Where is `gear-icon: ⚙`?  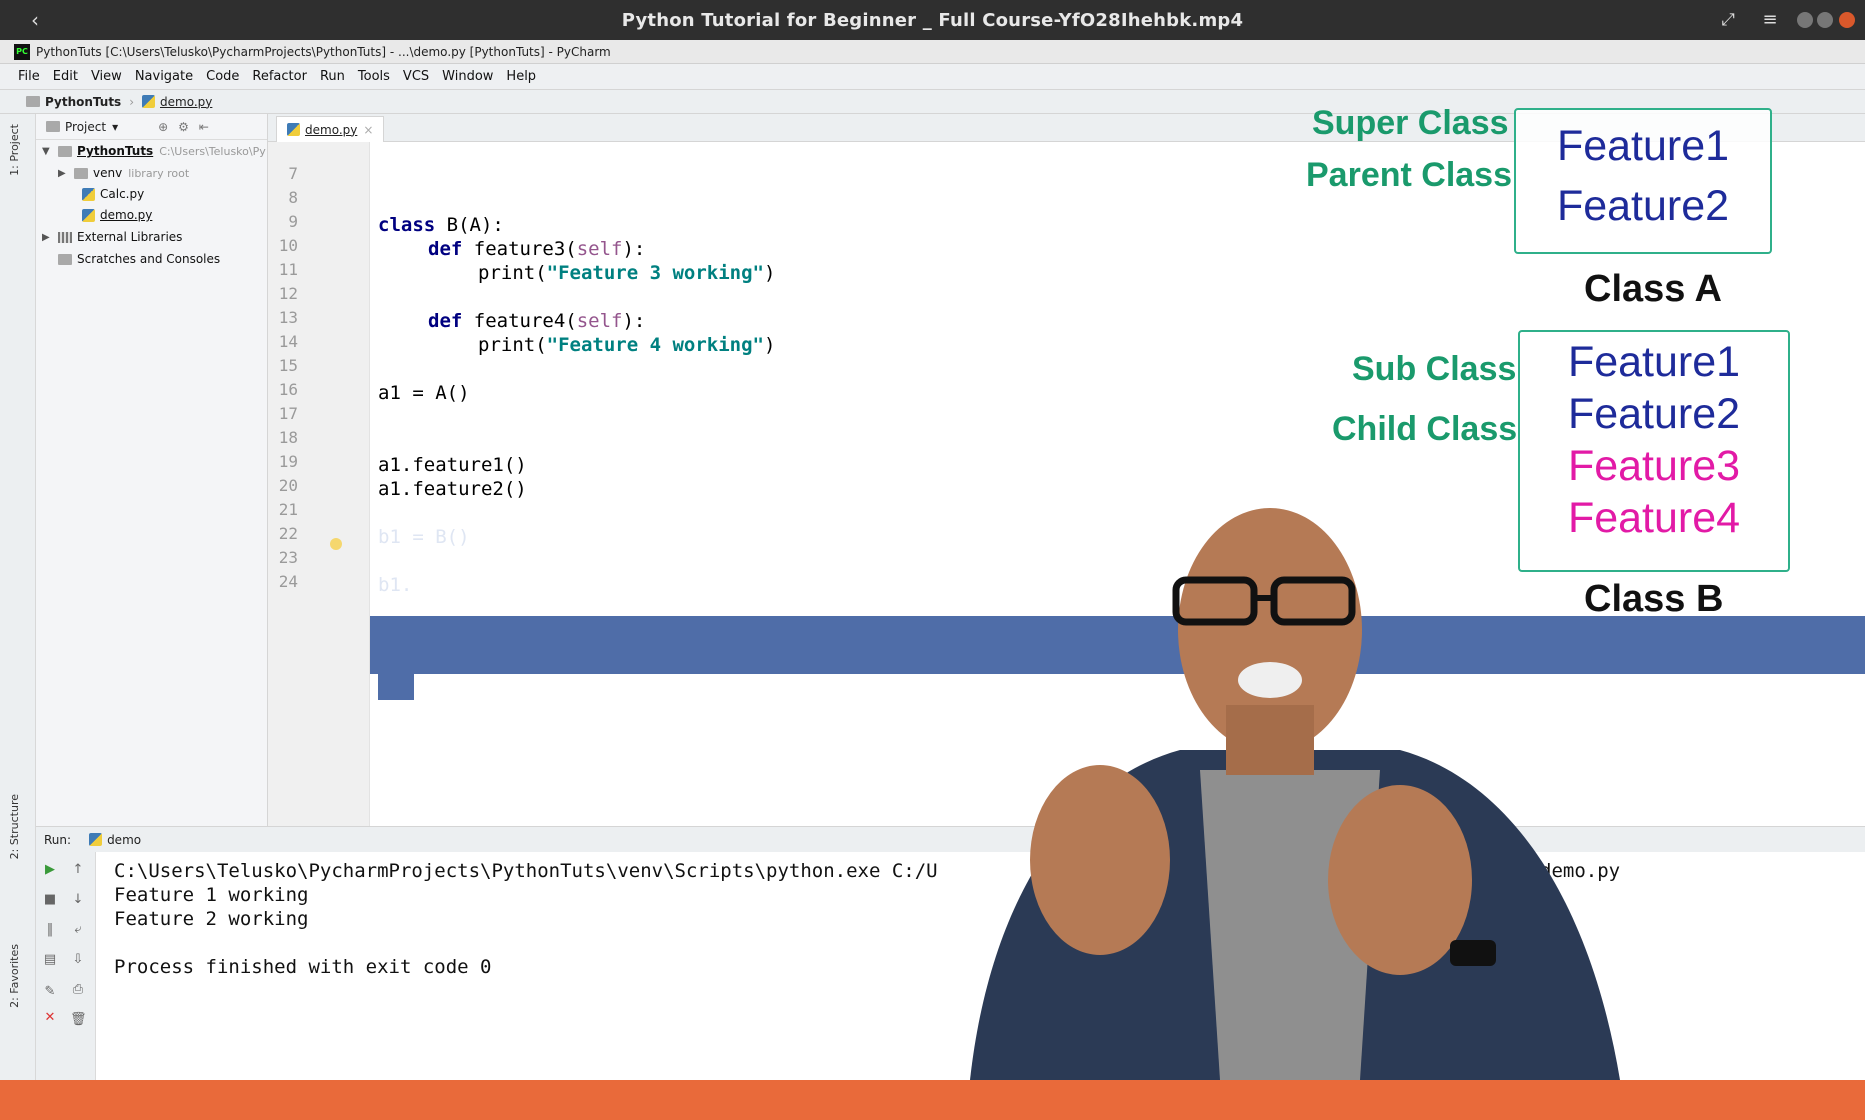 gear-icon: ⚙ is located at coordinates (183, 127).